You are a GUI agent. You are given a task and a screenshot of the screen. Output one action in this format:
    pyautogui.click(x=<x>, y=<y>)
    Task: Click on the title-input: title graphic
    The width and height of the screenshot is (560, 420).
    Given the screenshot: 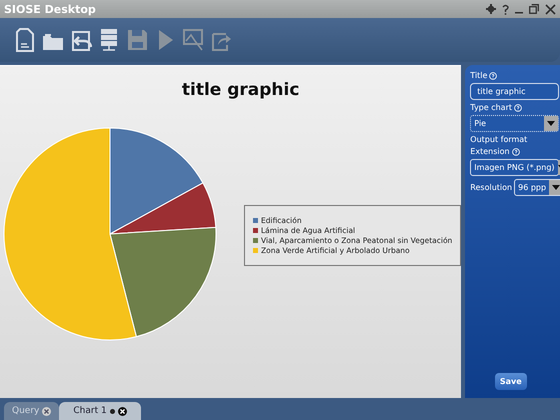 What is the action you would take?
    pyautogui.click(x=515, y=91)
    